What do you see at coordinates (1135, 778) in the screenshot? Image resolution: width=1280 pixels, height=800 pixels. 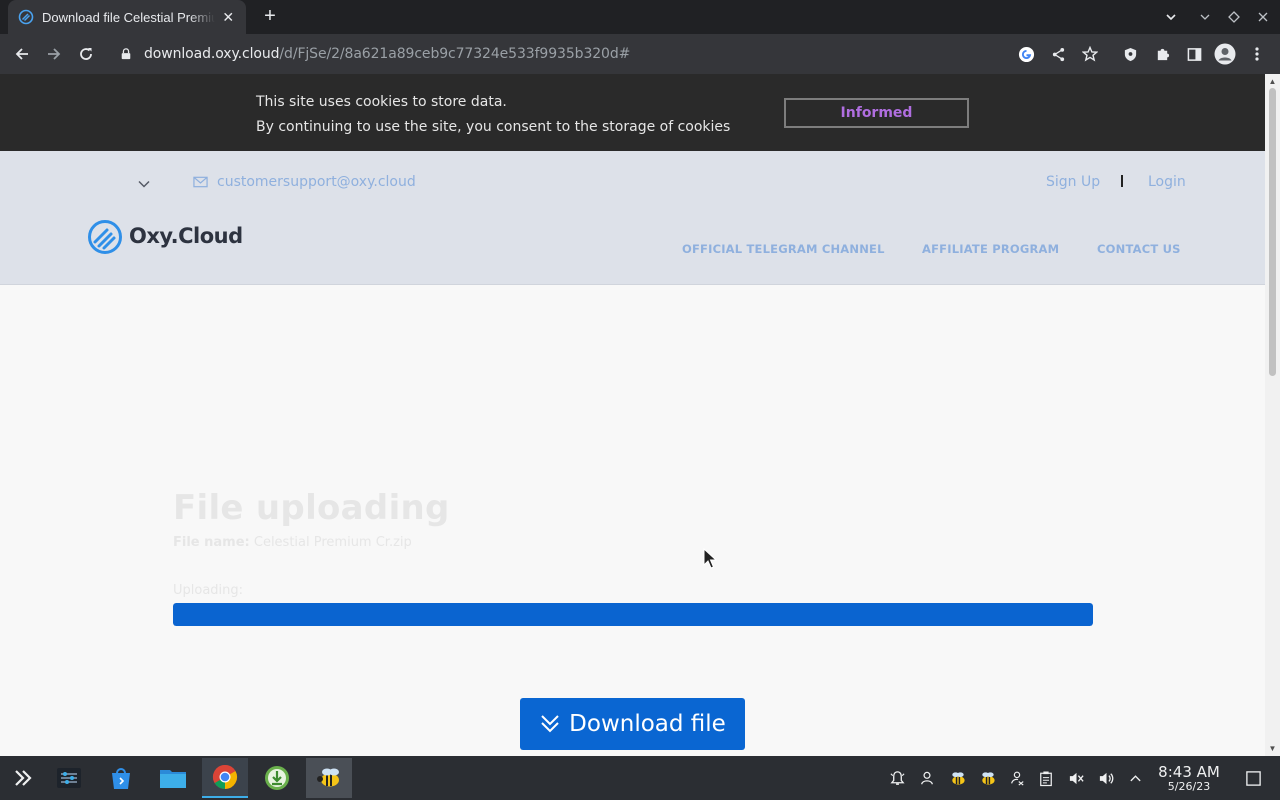 I see `tray-expand-chevron-icon` at bounding box center [1135, 778].